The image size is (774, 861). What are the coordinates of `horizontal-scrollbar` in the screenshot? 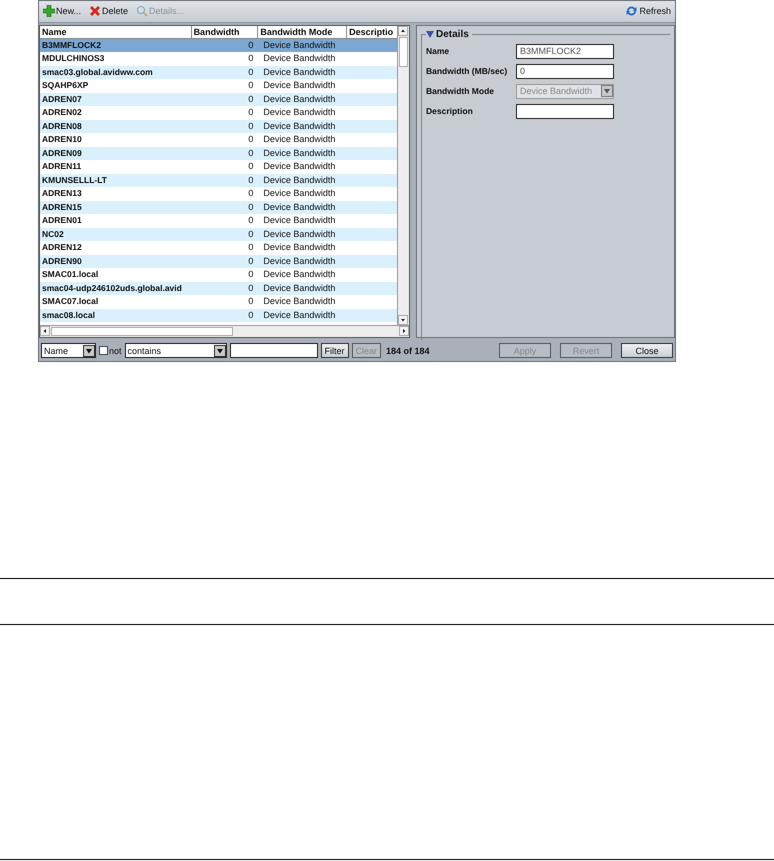 It's located at (224, 331).